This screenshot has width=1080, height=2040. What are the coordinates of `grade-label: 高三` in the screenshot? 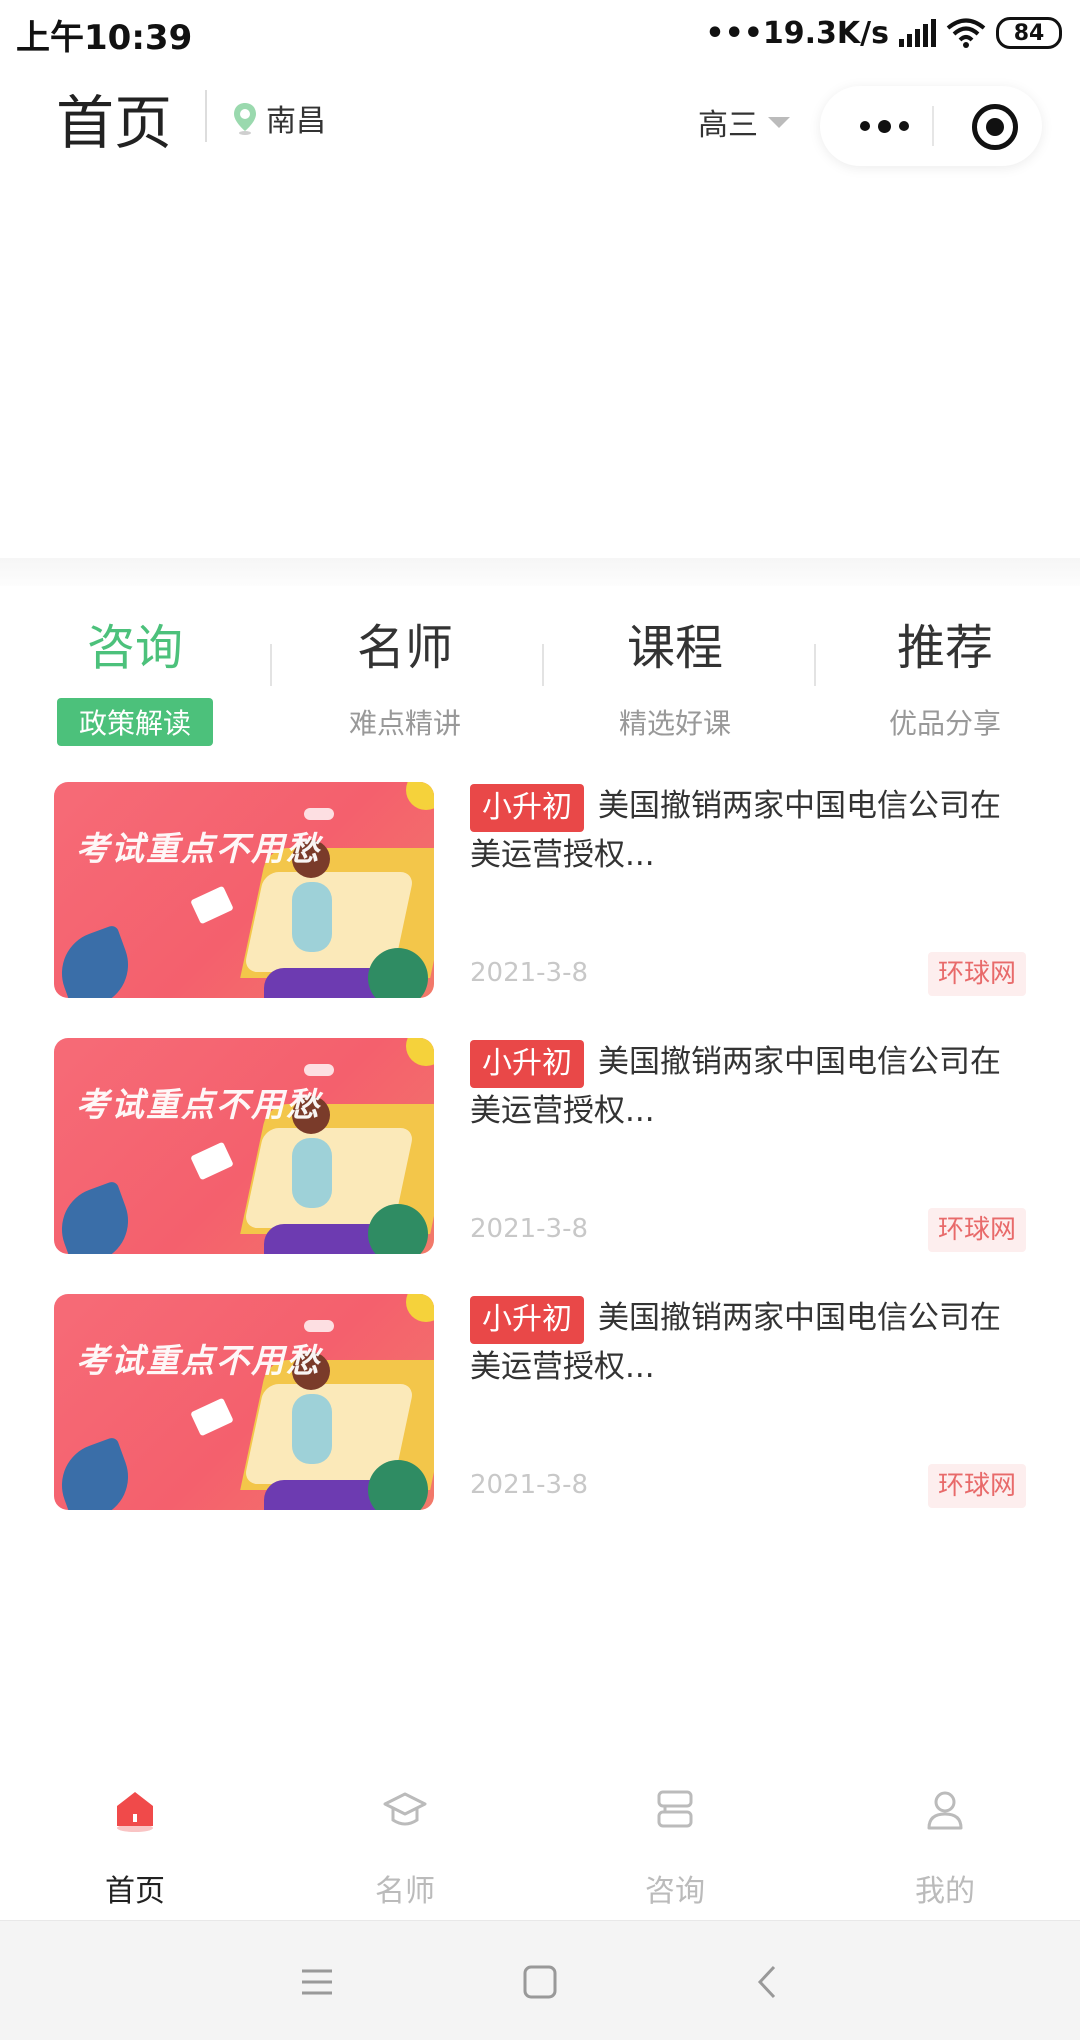 It's located at (728, 125).